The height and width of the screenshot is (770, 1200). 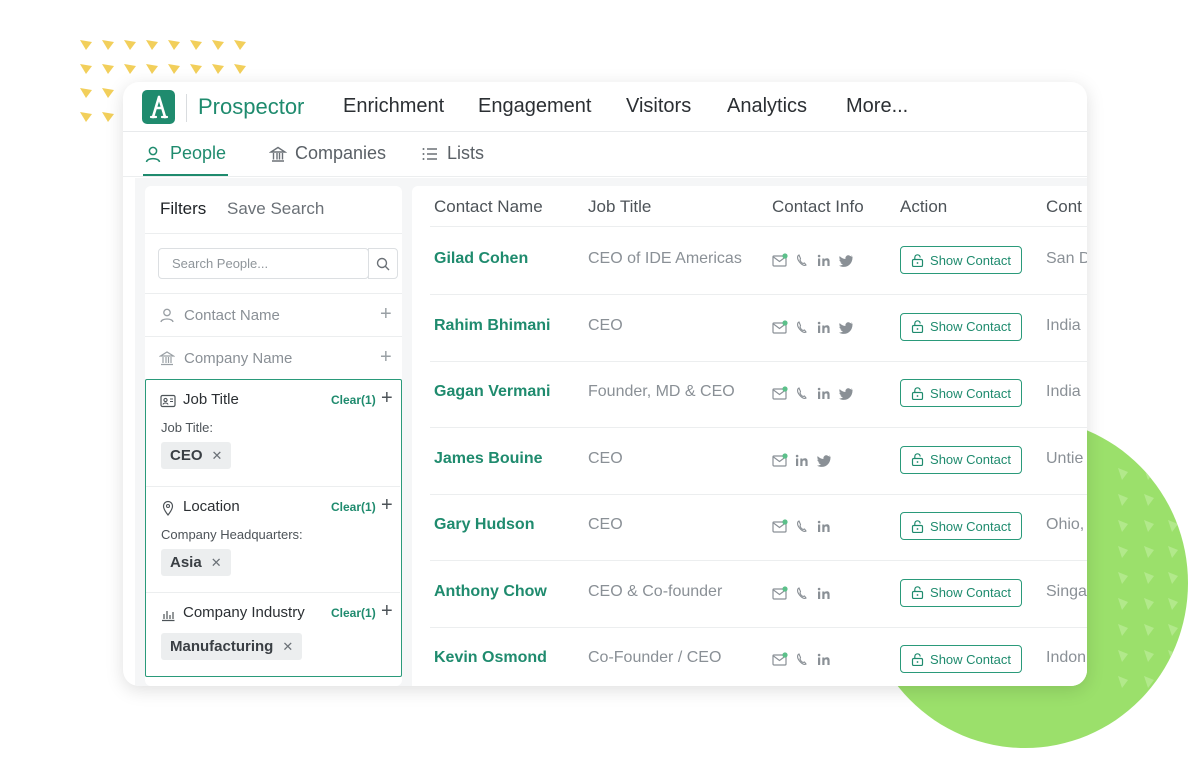 What do you see at coordinates (183, 209) in the screenshot?
I see `filters-tab: Filters` at bounding box center [183, 209].